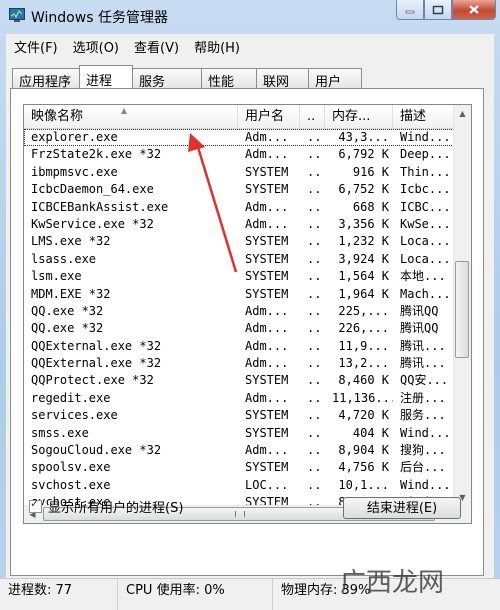 Image resolution: width=500 pixels, height=610 pixels. What do you see at coordinates (250, 45) in the screenshot?
I see `menu-bar: 文件(F) 选项(O) 查看(V) 帮助(H)` at bounding box center [250, 45].